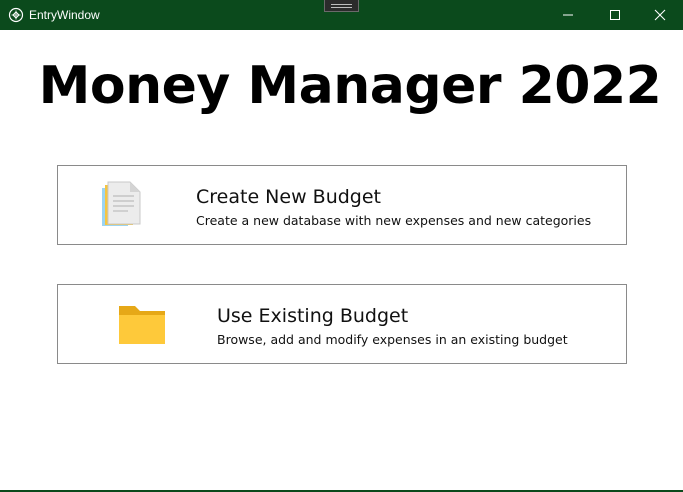 Image resolution: width=683 pixels, height=492 pixels. I want to click on window-title: EntryWindow, so click(64, 15).